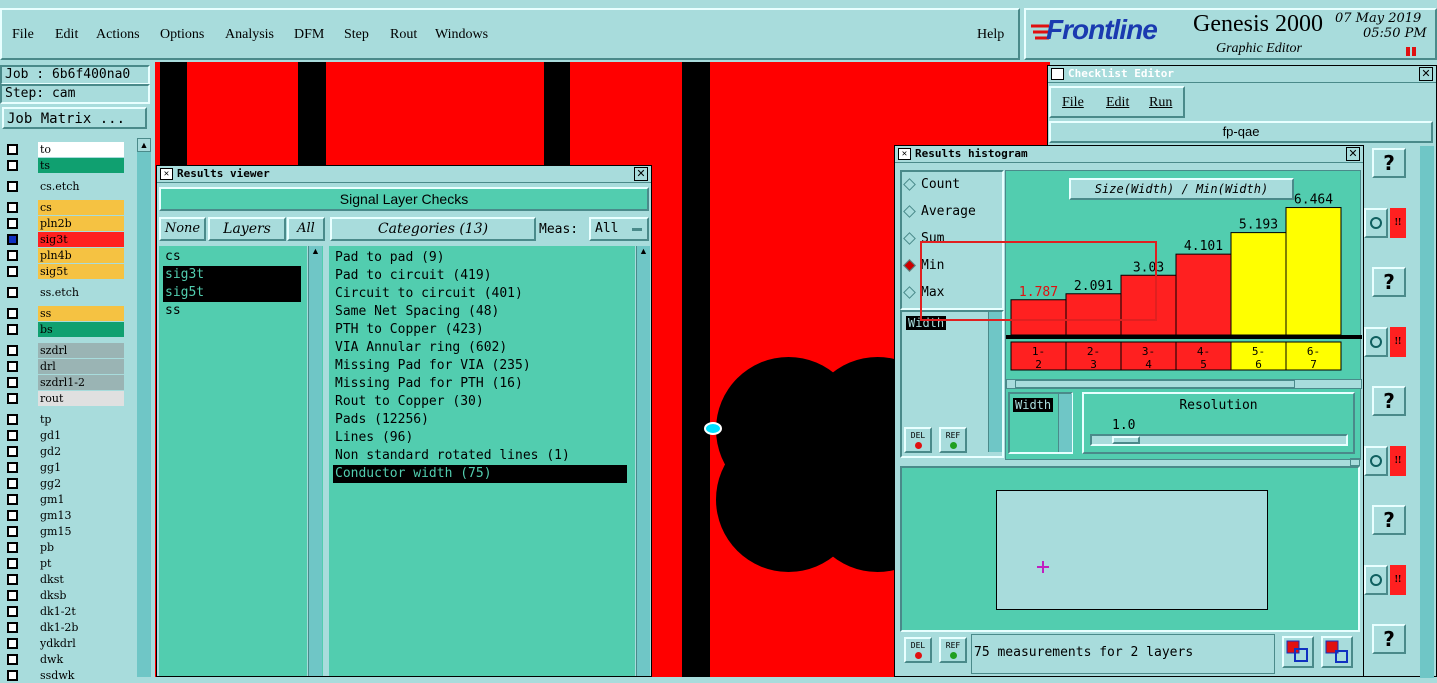 Image resolution: width=1437 pixels, height=683 pixels. I want to click on scroll-thumb, so click(1155, 384).